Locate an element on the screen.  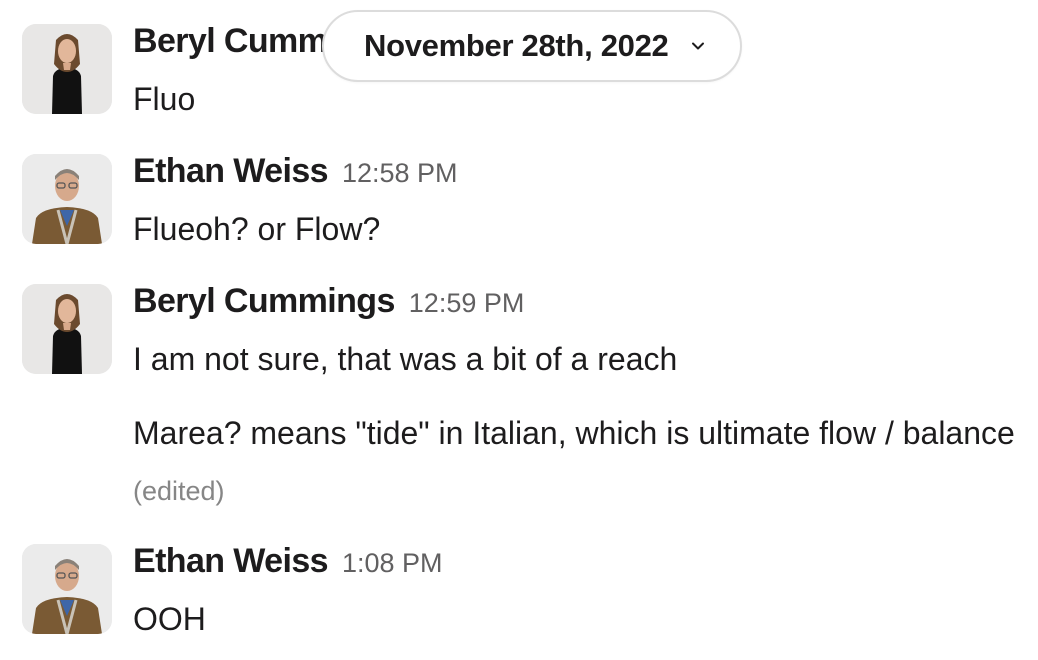
message-text: Fluo is located at coordinates (164, 99).